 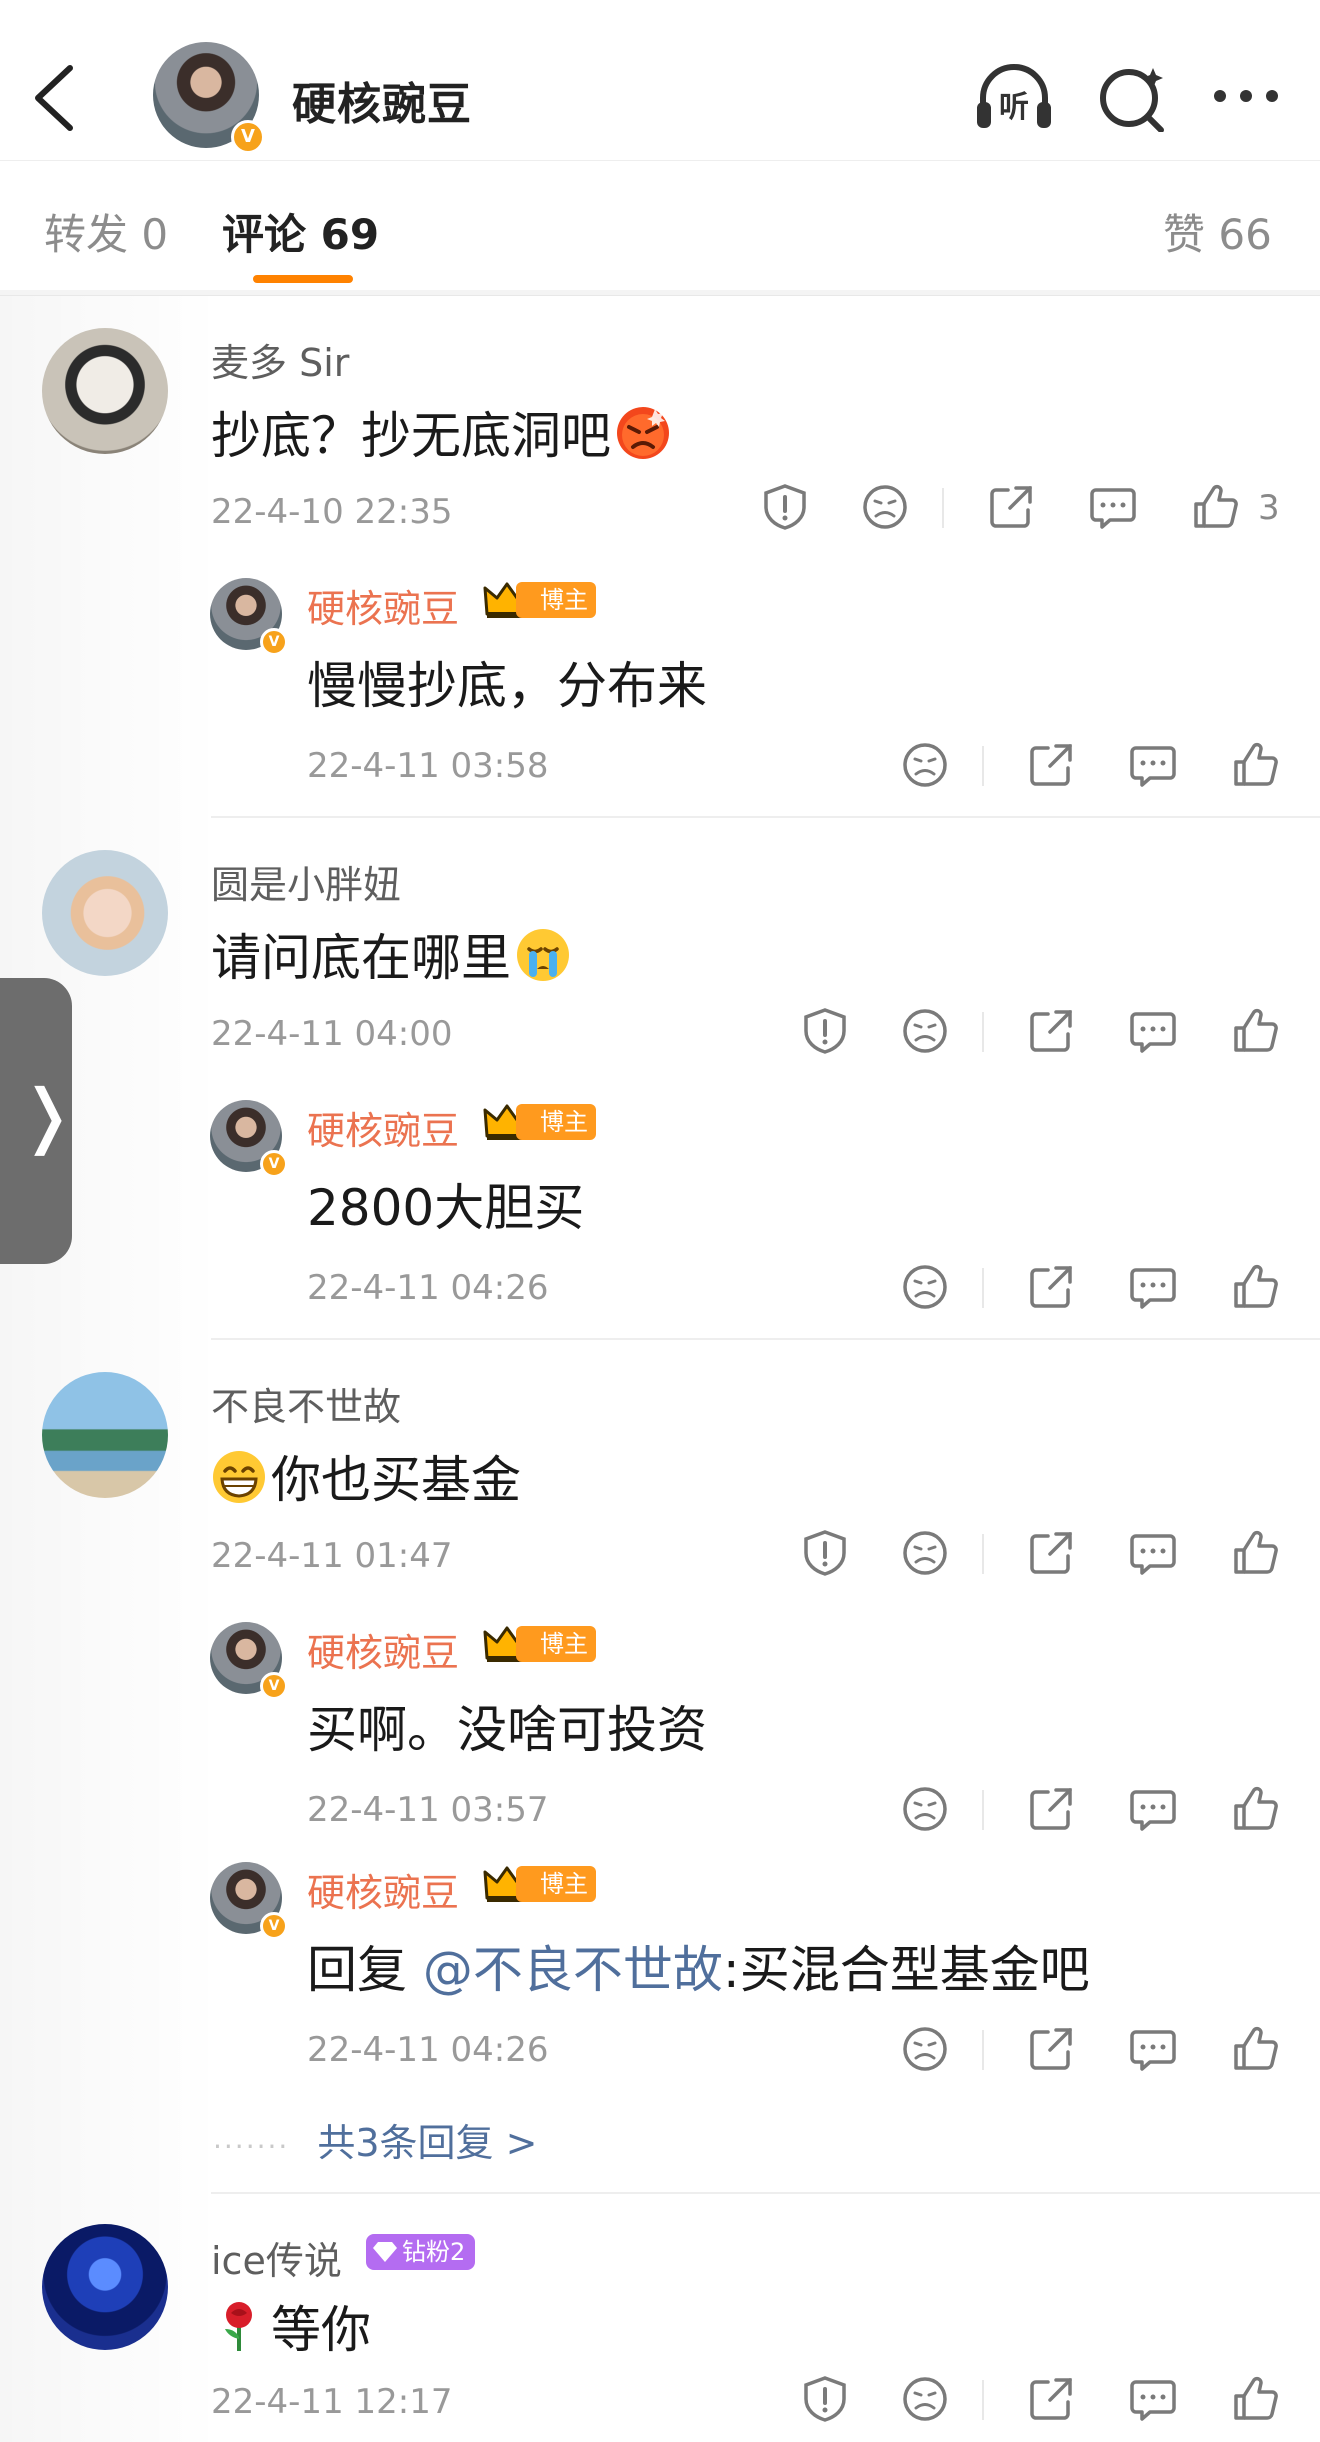 What do you see at coordinates (543, 955) in the screenshot?
I see `crying-emoji-icon` at bounding box center [543, 955].